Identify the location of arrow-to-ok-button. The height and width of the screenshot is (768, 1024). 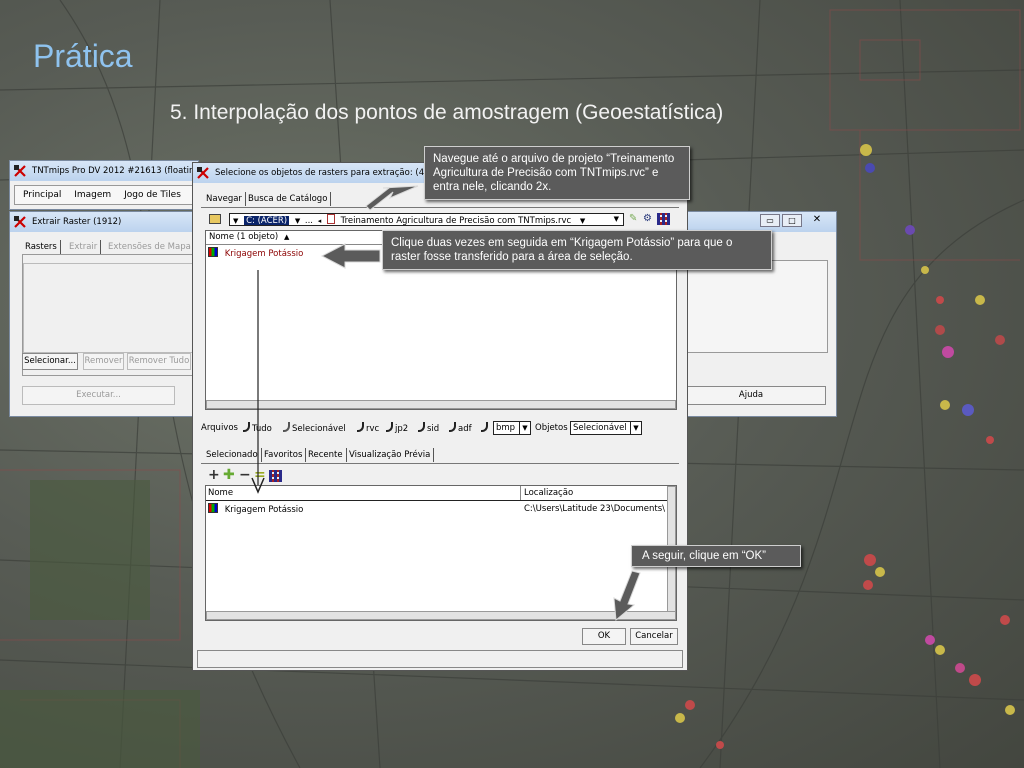
(627, 595).